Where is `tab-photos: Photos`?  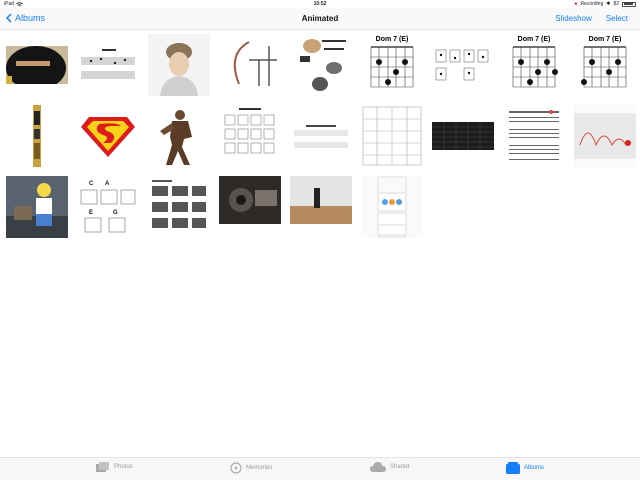
tab-photos: Photos is located at coordinates (114, 467).